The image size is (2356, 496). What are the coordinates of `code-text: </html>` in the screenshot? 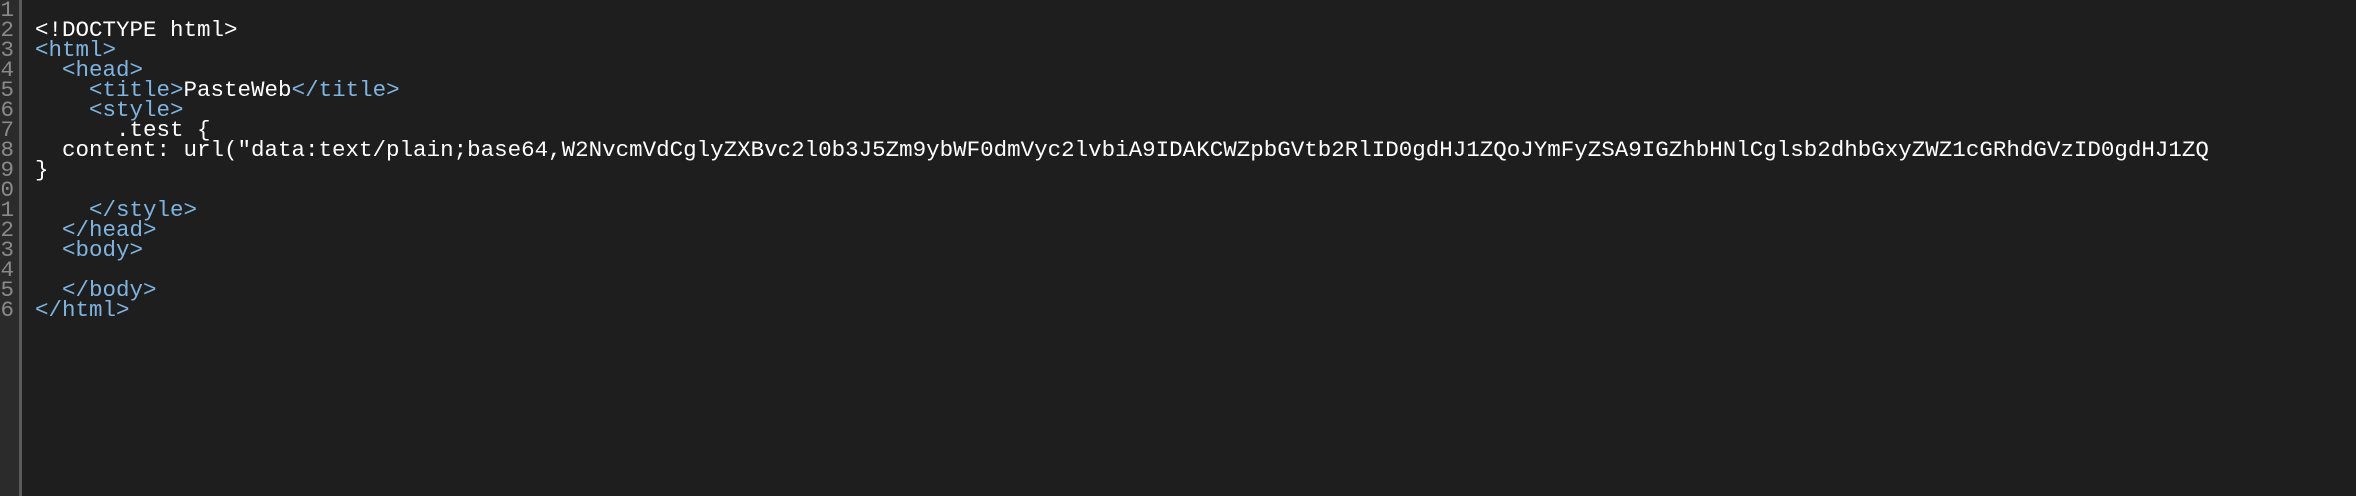 It's located at (82, 310).